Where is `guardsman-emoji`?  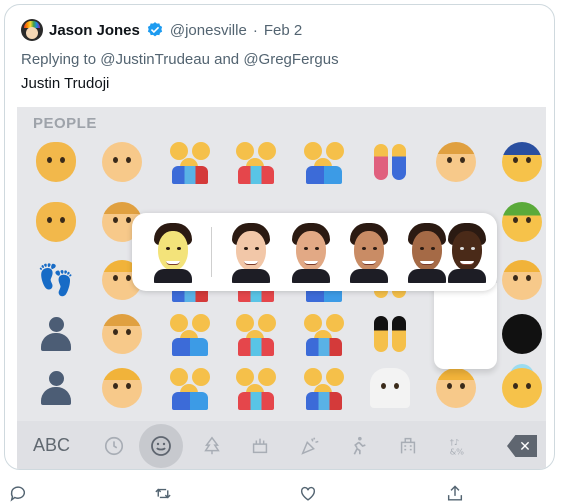 guardsman-emoji is located at coordinates (522, 334).